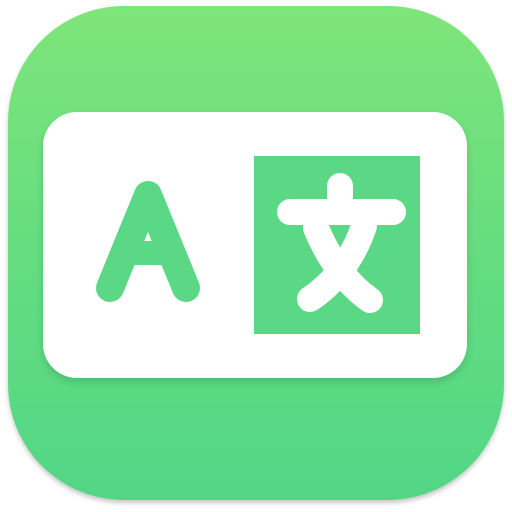 This screenshot has height=512, width=512. I want to click on latin-letter-a-icon, so click(148, 241).